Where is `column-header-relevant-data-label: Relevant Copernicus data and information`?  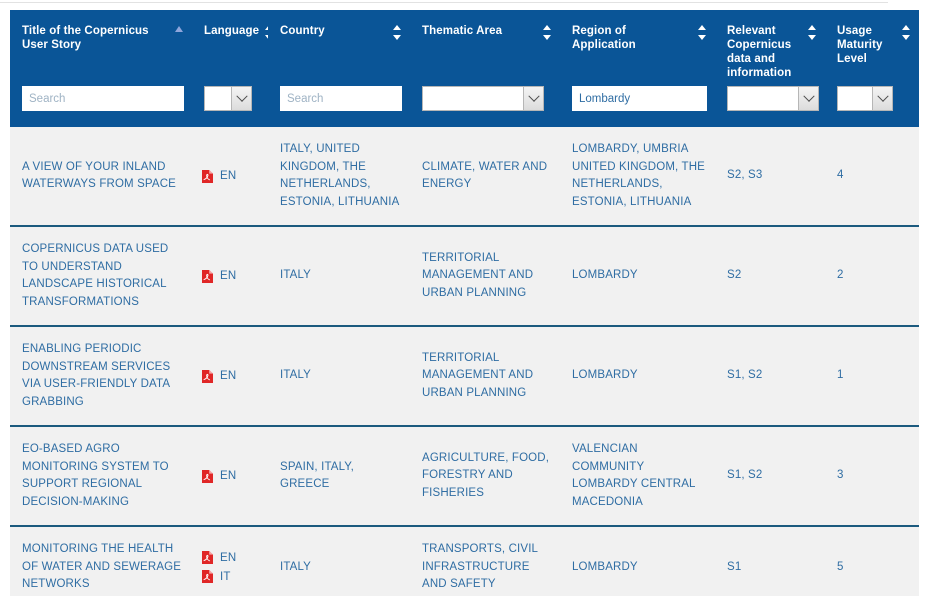
column-header-relevant-data-label: Relevant Copernicus data and information is located at coordinates (759, 52).